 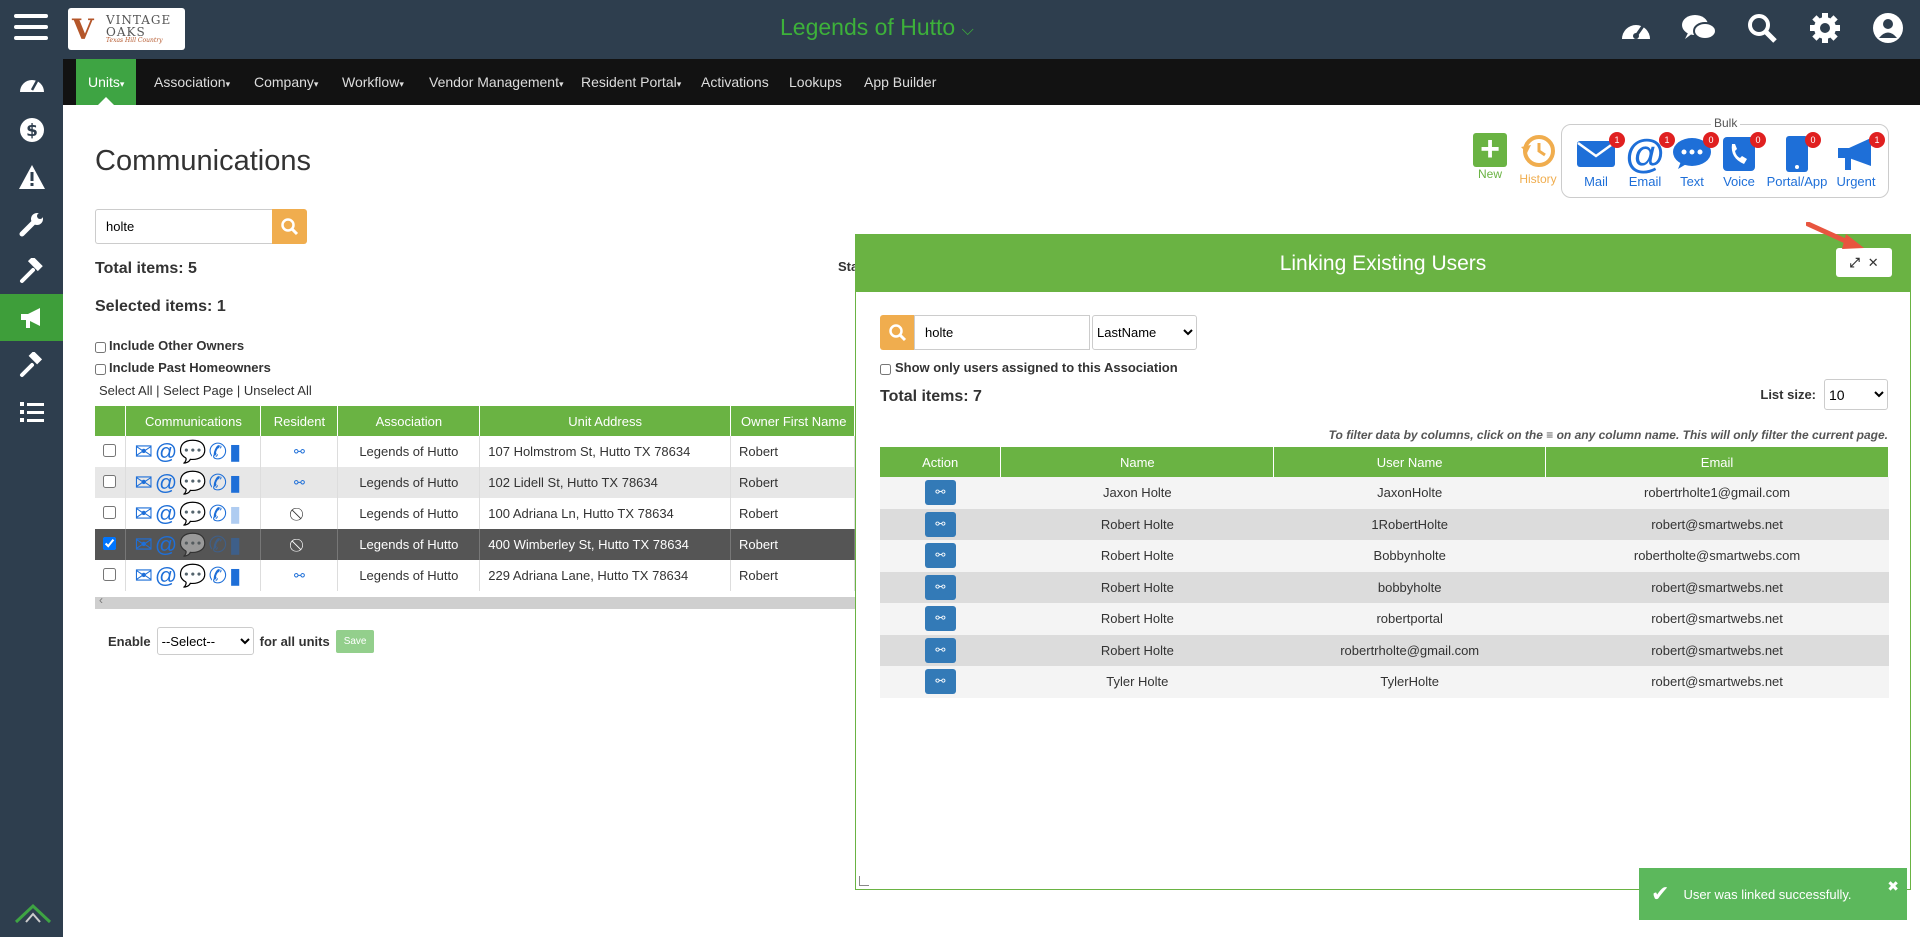 What do you see at coordinates (877, 27) in the screenshot?
I see `association-switcher: Legends of Hutto ⌵` at bounding box center [877, 27].